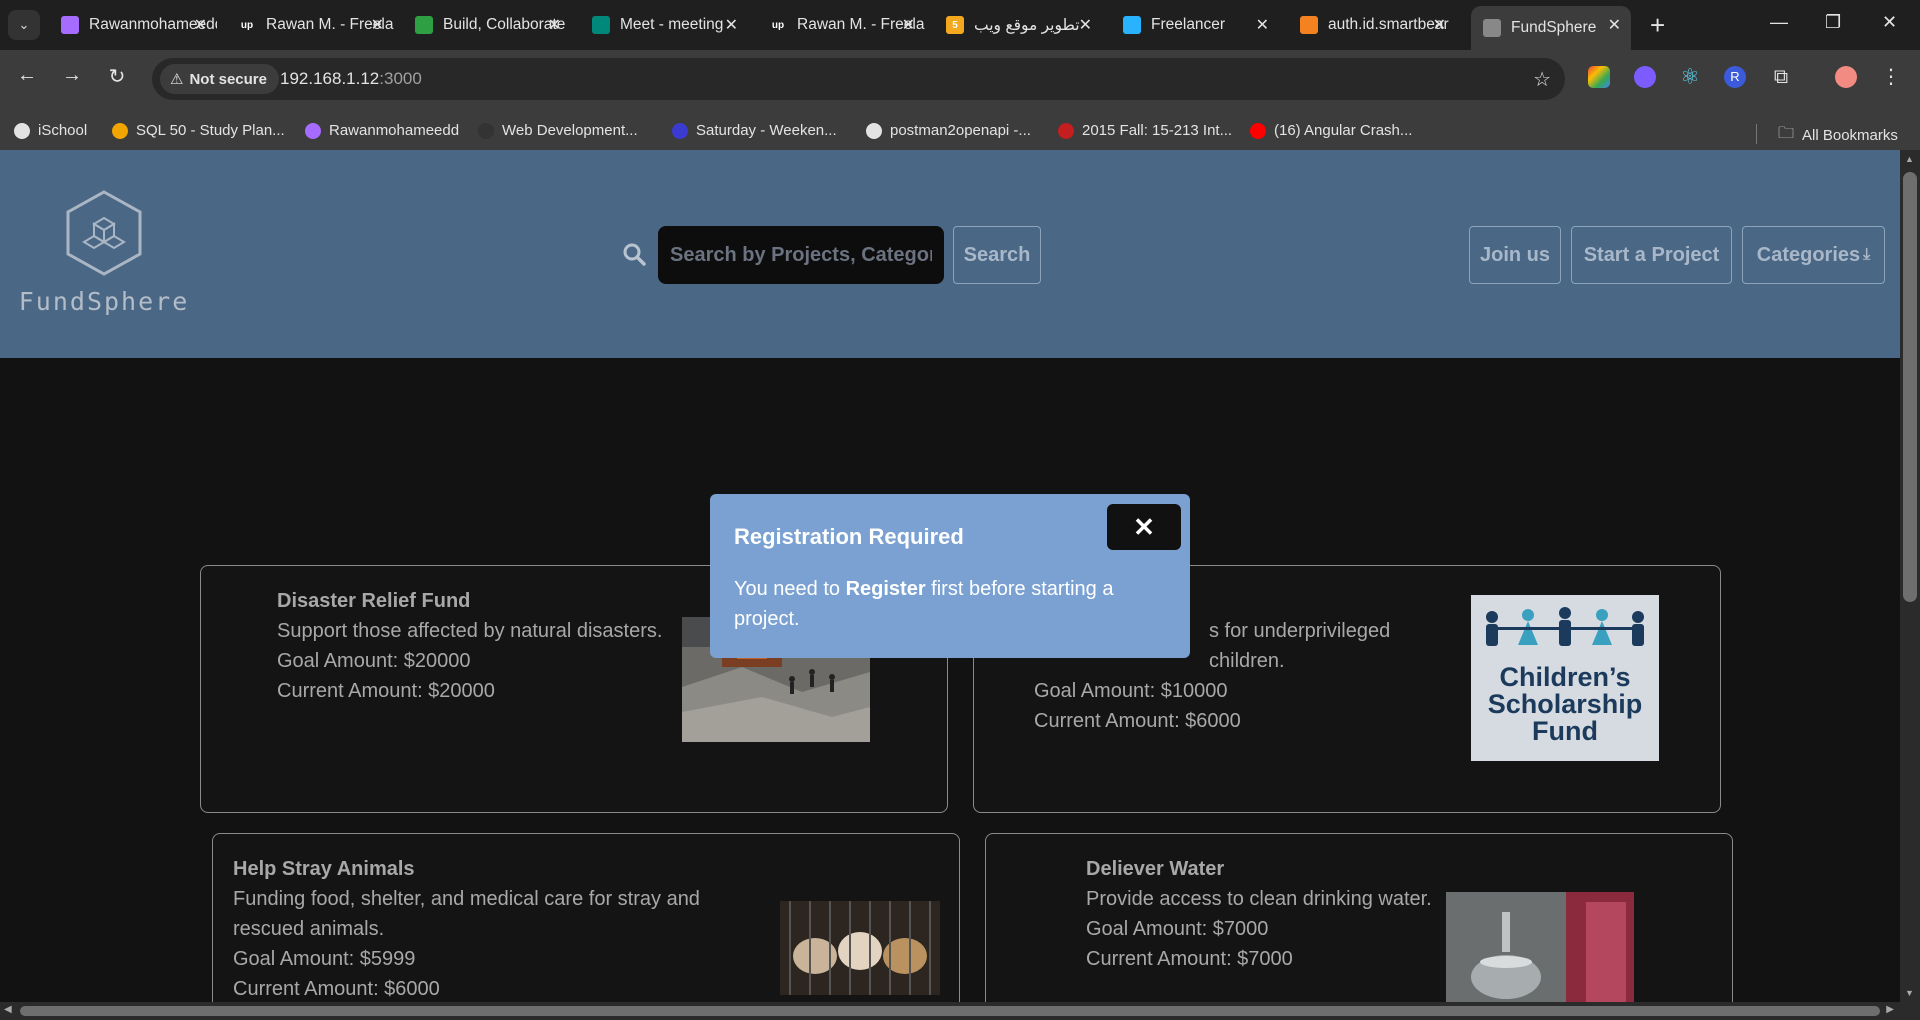 The width and height of the screenshot is (1920, 1020). I want to click on redux-extension-icon: R, so click(1735, 77).